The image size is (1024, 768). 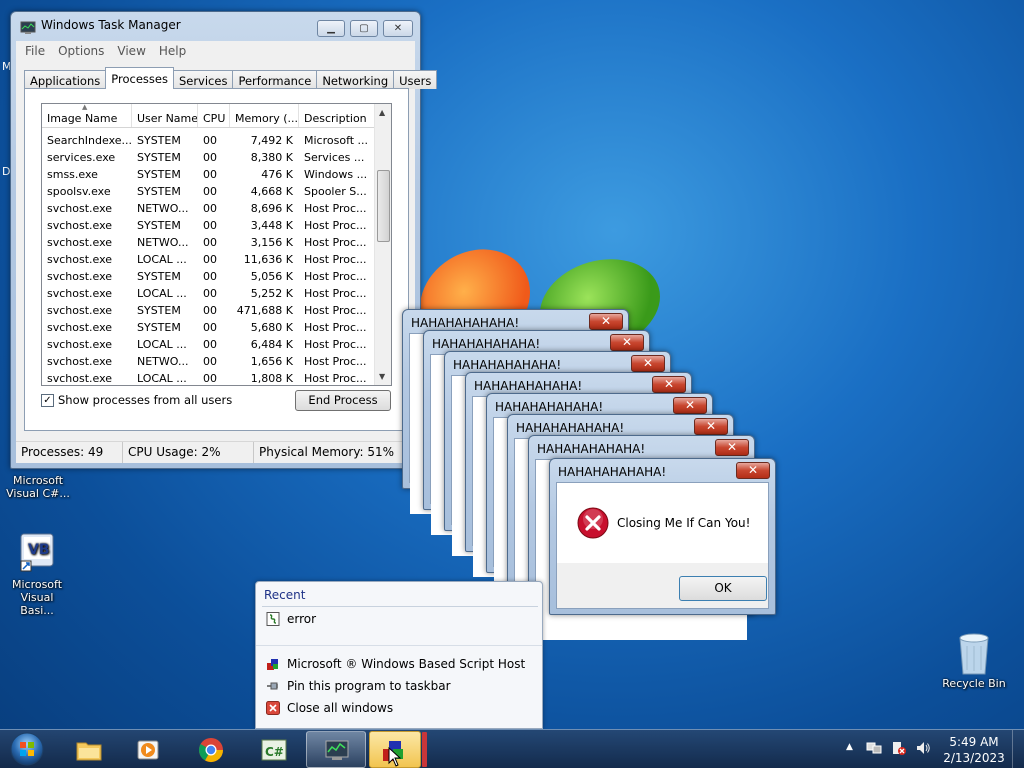 I want to click on volume-icon, so click(x=923, y=749).